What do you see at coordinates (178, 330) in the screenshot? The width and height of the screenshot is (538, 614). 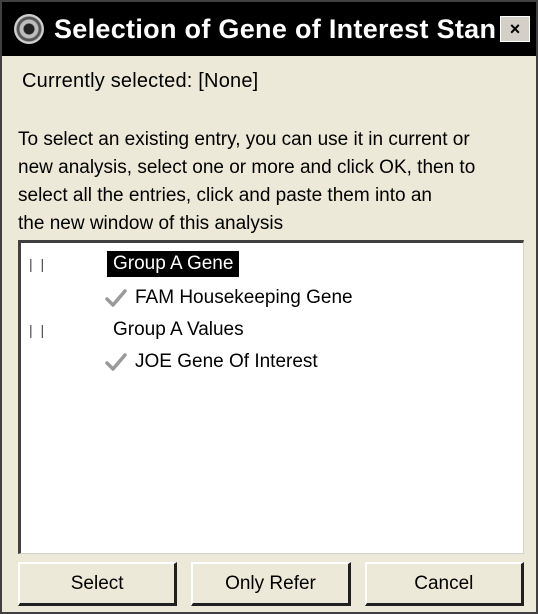 I see `tree-group-label: Group A Values` at bounding box center [178, 330].